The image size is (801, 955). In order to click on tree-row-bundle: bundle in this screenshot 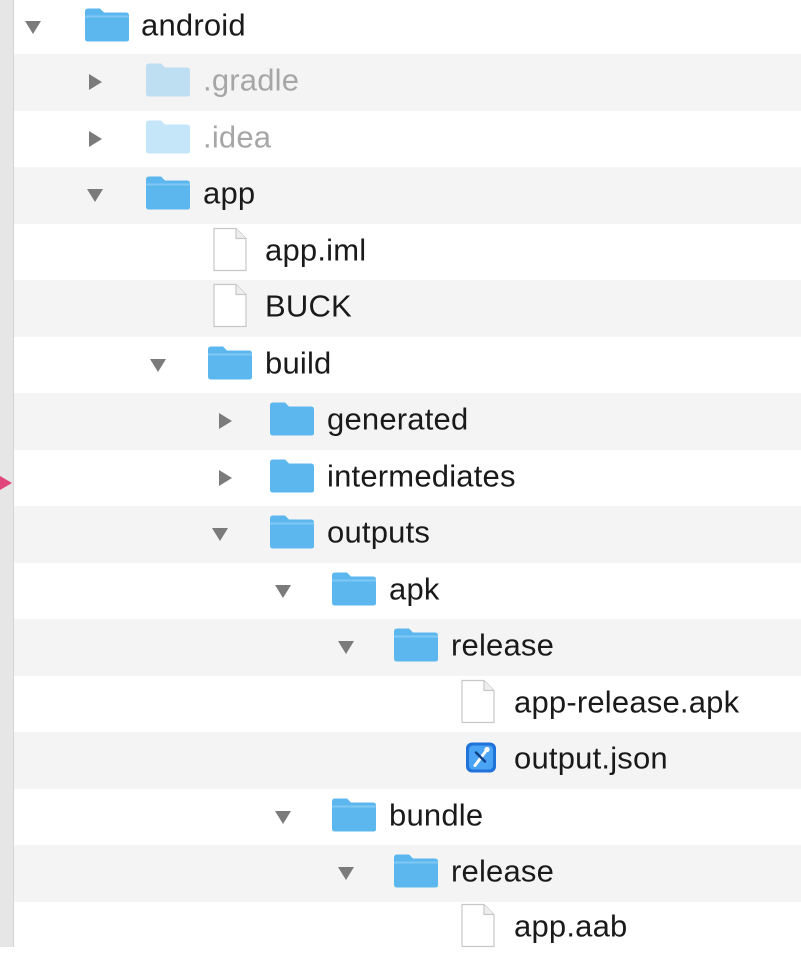, I will do `click(407, 817)`.